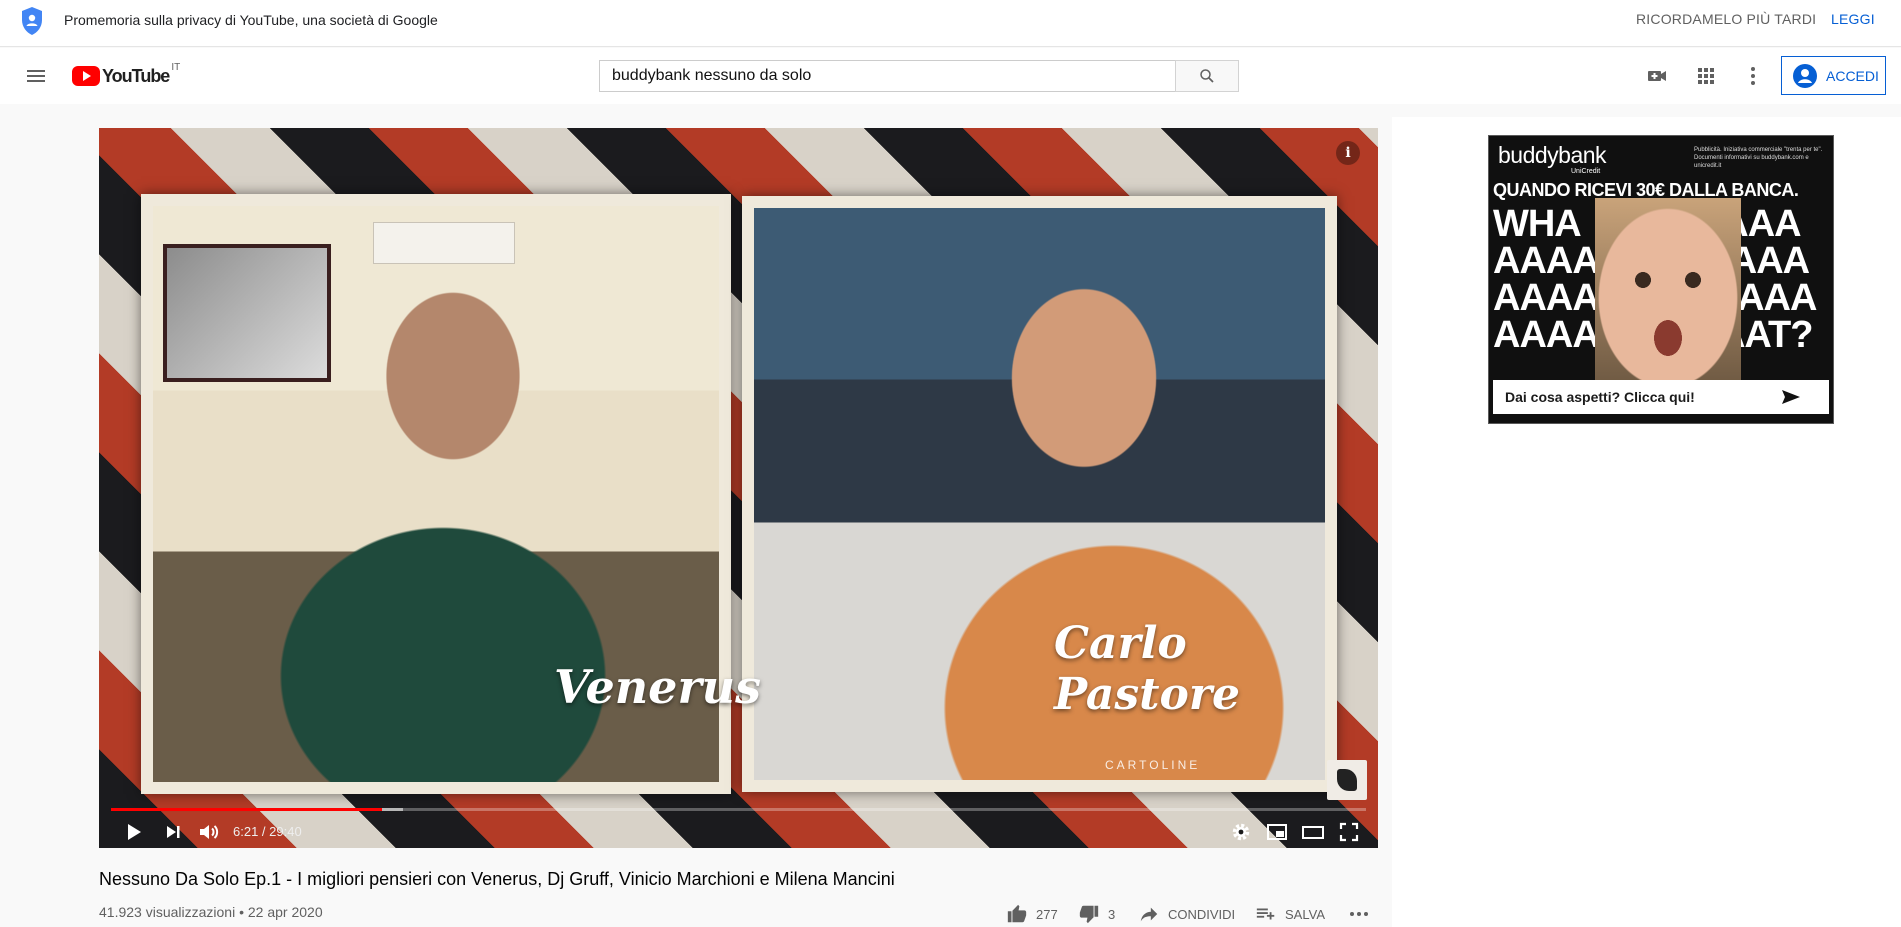  Describe the element at coordinates (1791, 397) in the screenshot. I see `arrow-right-icon` at that location.